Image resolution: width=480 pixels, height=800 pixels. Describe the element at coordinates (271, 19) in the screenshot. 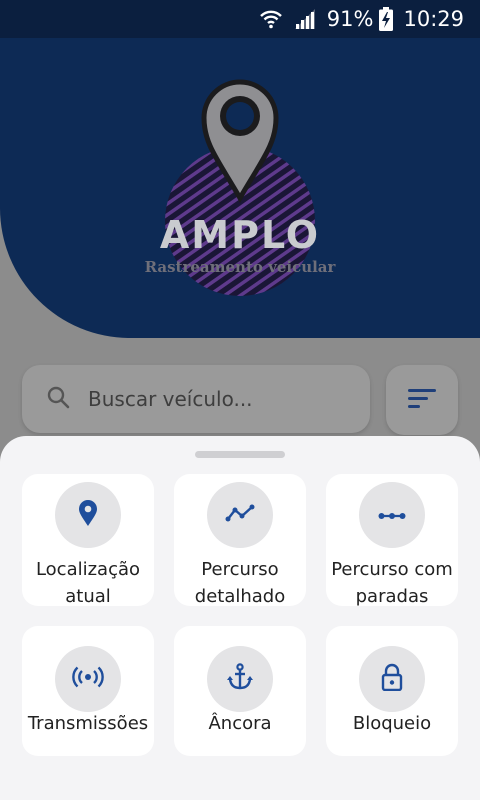

I see `wifi-icon` at that location.